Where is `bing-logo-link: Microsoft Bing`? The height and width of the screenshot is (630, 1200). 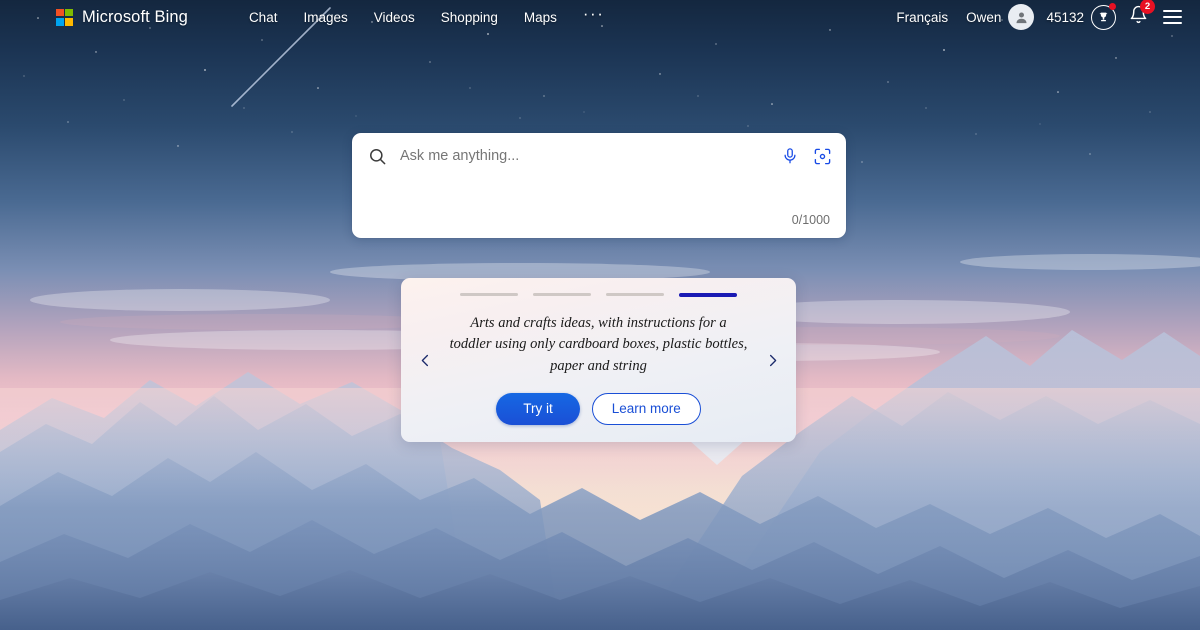
bing-logo-link: Microsoft Bing is located at coordinates (122, 17).